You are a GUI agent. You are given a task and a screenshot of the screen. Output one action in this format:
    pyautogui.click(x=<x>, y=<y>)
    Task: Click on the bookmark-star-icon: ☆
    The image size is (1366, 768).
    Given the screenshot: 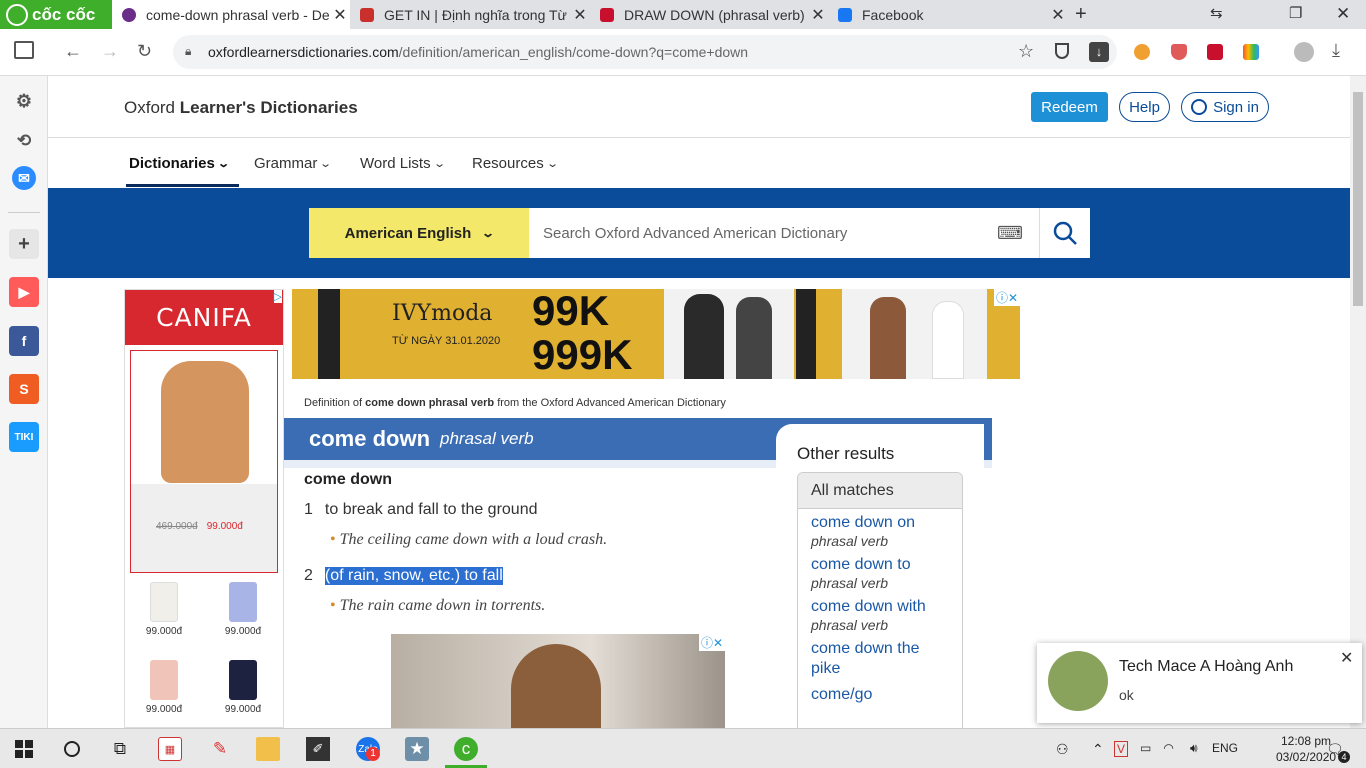 What is the action you would take?
    pyautogui.click(x=1026, y=51)
    